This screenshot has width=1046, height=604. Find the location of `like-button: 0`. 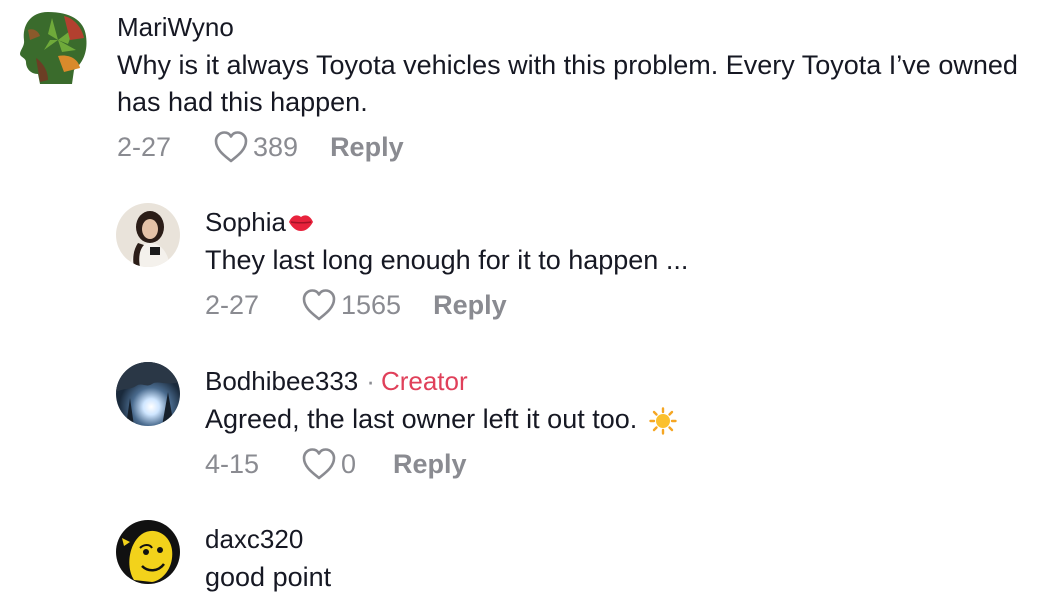

like-button: 0 is located at coordinates (331, 464).